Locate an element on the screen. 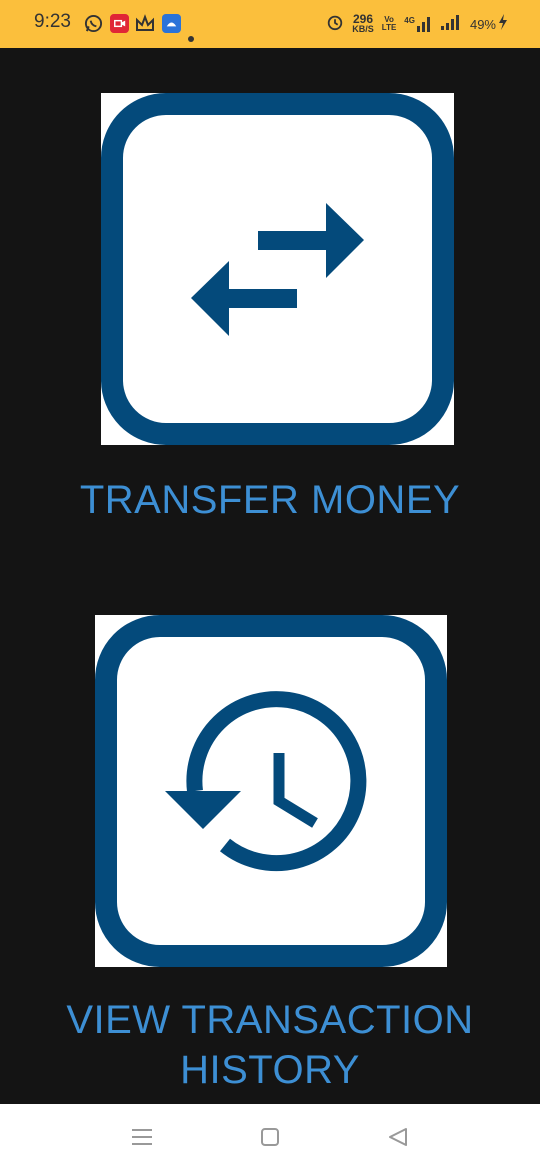 The width and height of the screenshot is (540, 1170). network-speed: 296 KB/S is located at coordinates (363, 23).